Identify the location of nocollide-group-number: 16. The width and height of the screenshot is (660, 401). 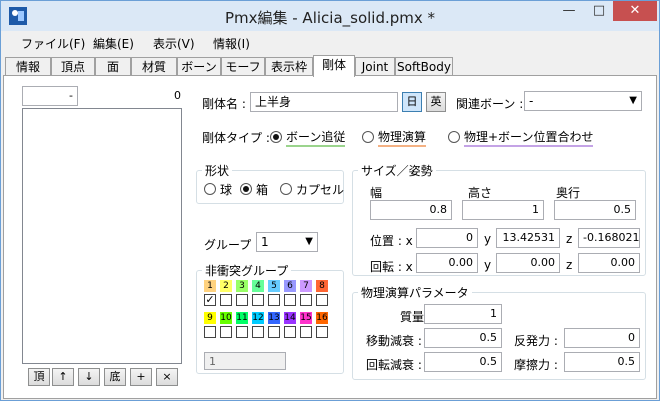
(322, 318).